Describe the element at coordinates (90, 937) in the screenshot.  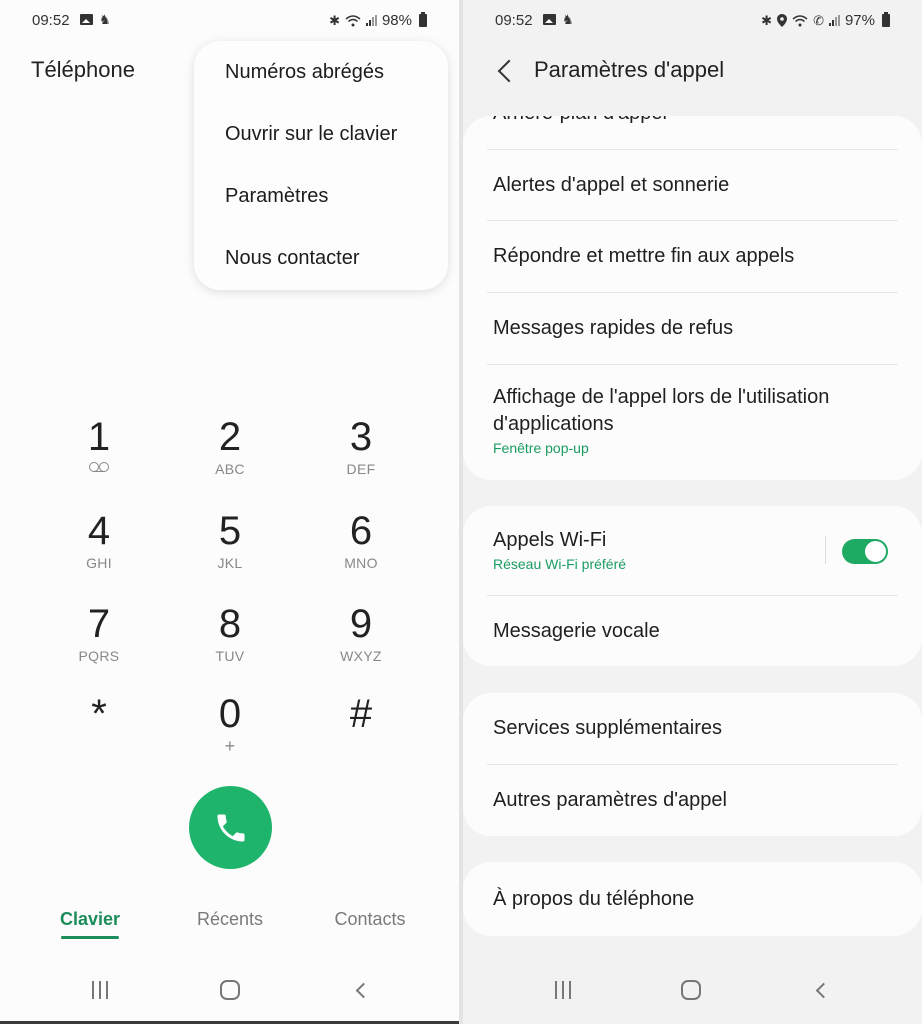
I see `active-tab-indicator` at that location.